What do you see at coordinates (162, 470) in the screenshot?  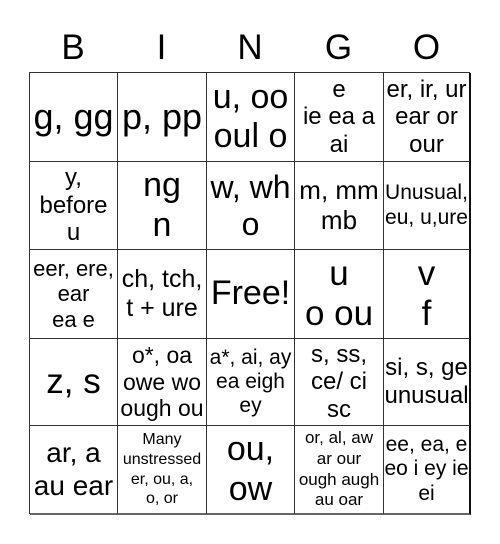 I see `bingo-cell: Many unstressed er, ou, a, o, or` at bounding box center [162, 470].